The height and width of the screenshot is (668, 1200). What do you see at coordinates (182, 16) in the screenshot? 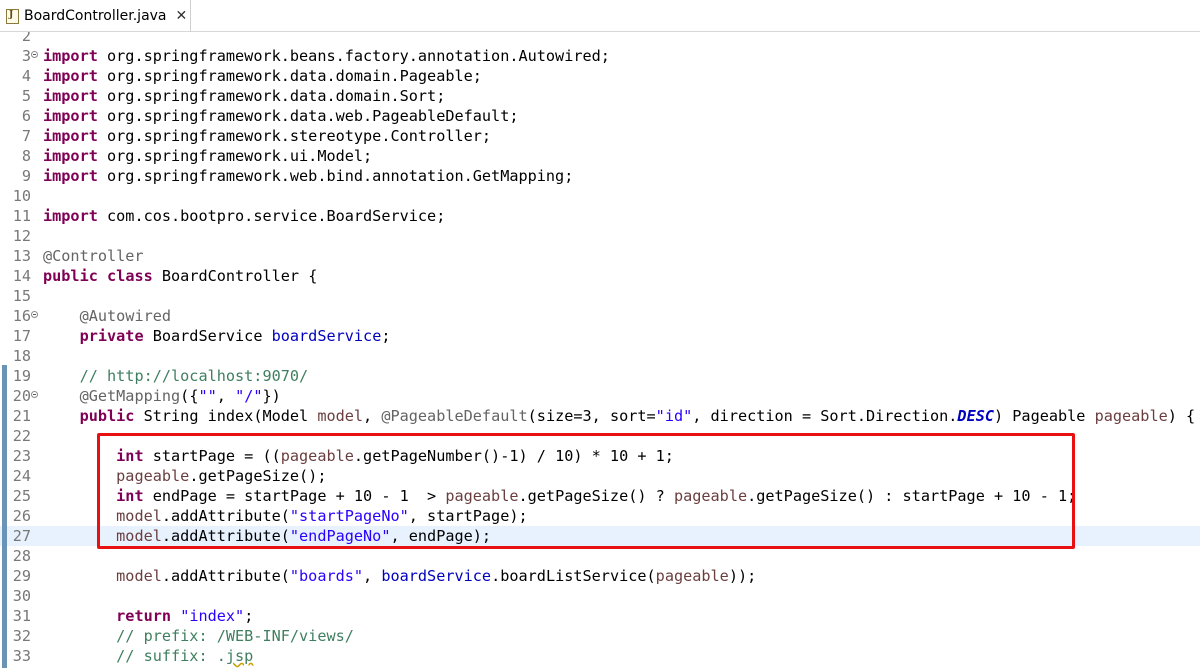
I see `close-icon: ✕` at bounding box center [182, 16].